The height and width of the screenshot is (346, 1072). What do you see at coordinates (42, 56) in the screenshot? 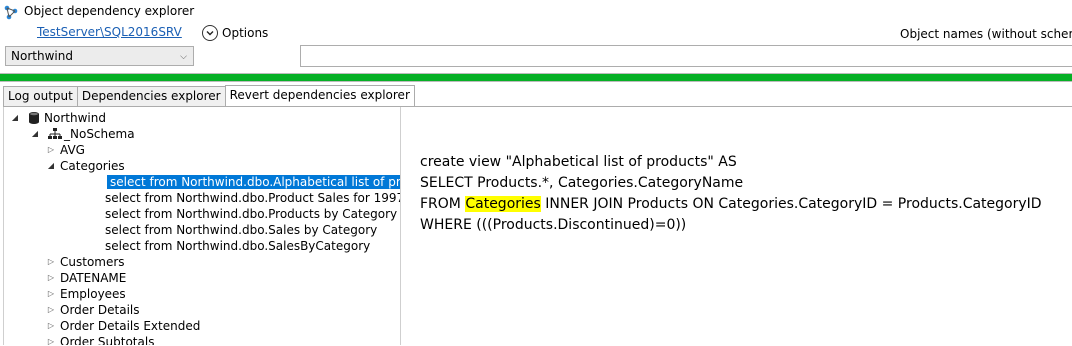
I see `database-select-value: Northwind` at bounding box center [42, 56].